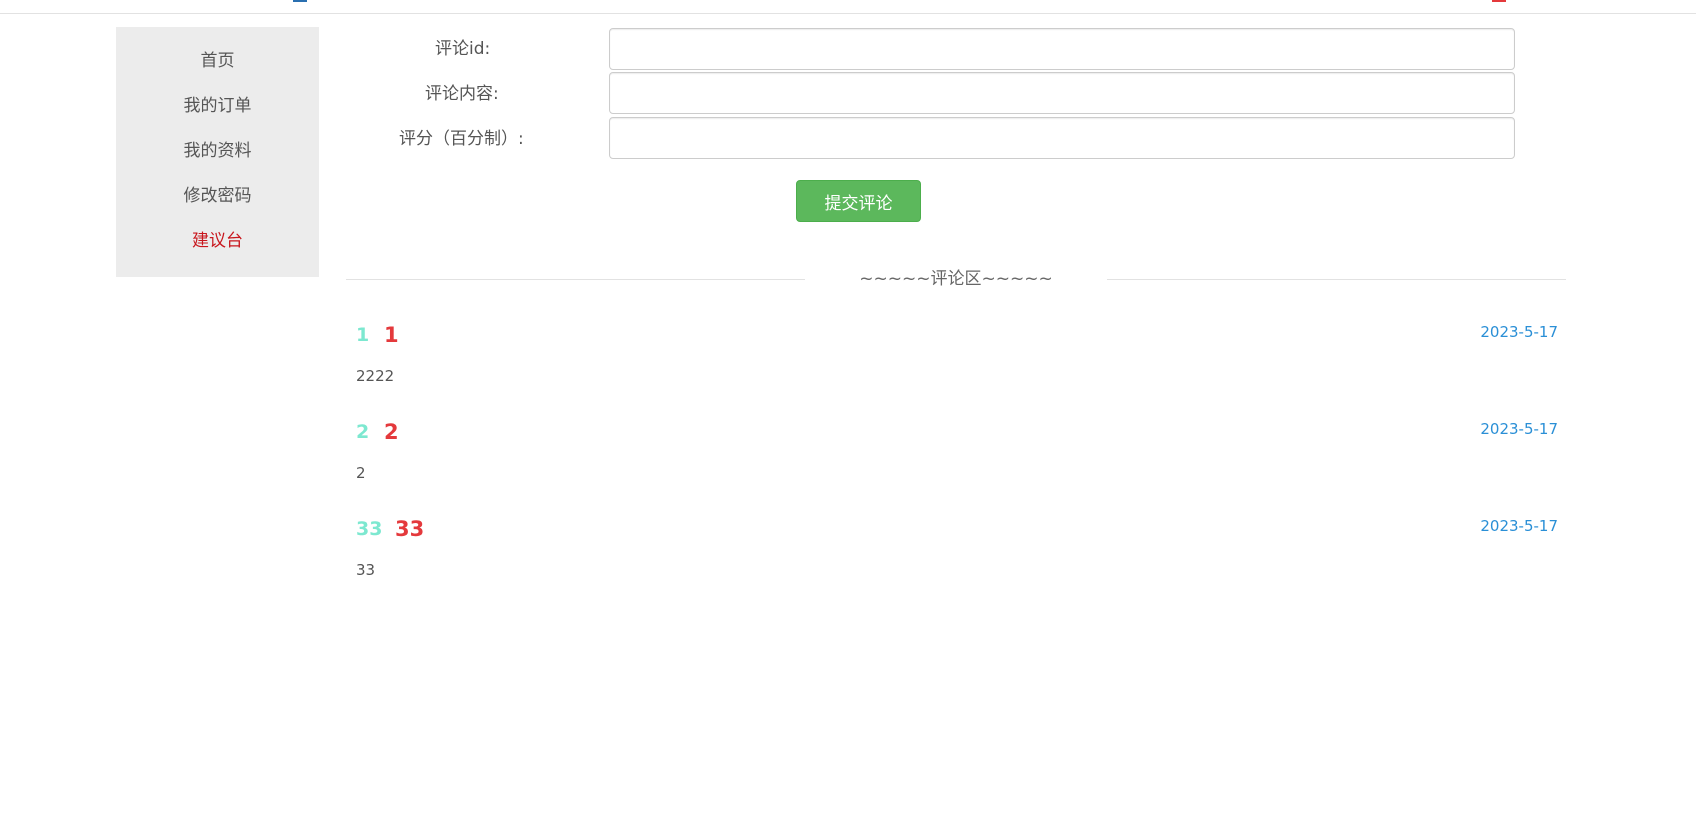  Describe the element at coordinates (391, 432) in the screenshot. I see `comment-score: 2` at that location.